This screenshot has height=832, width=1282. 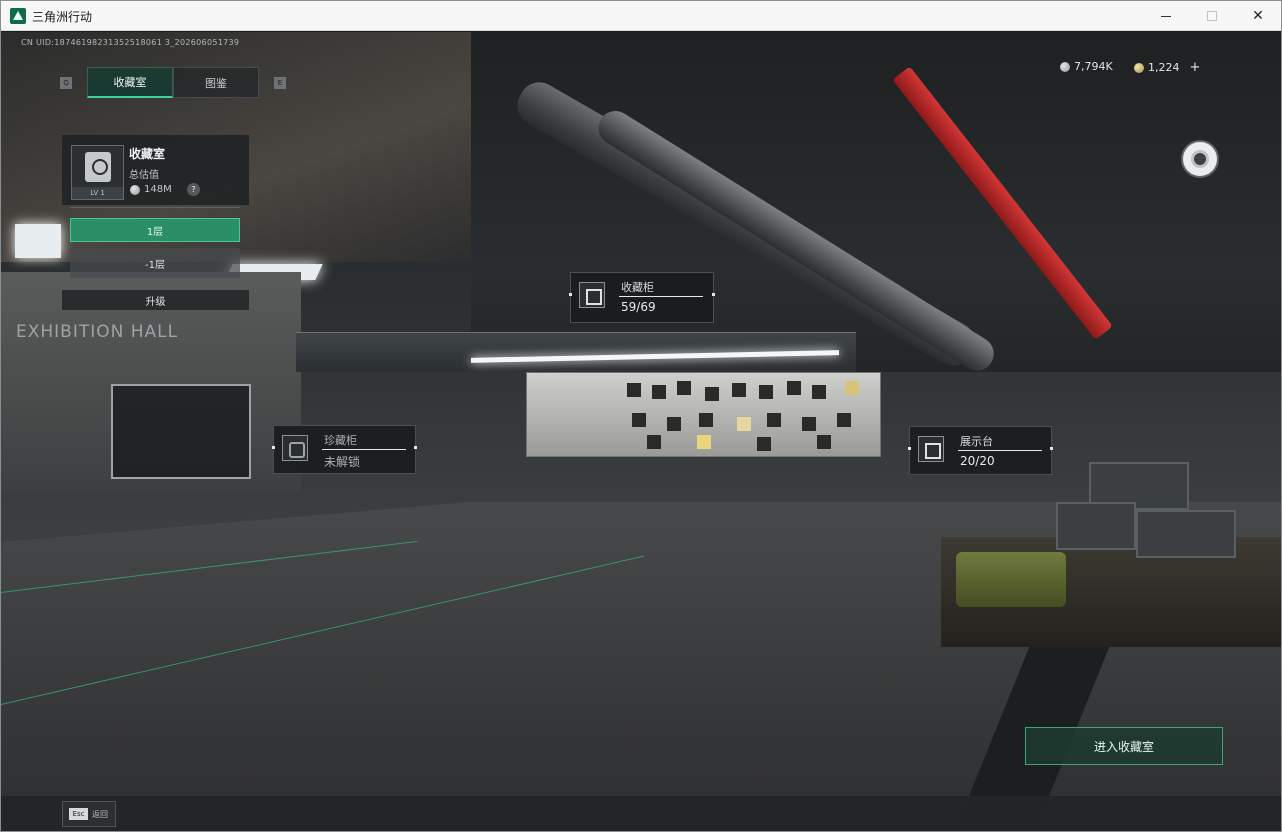 I want to click on hall-sign: EXHIBITION HALL, so click(x=97, y=332).